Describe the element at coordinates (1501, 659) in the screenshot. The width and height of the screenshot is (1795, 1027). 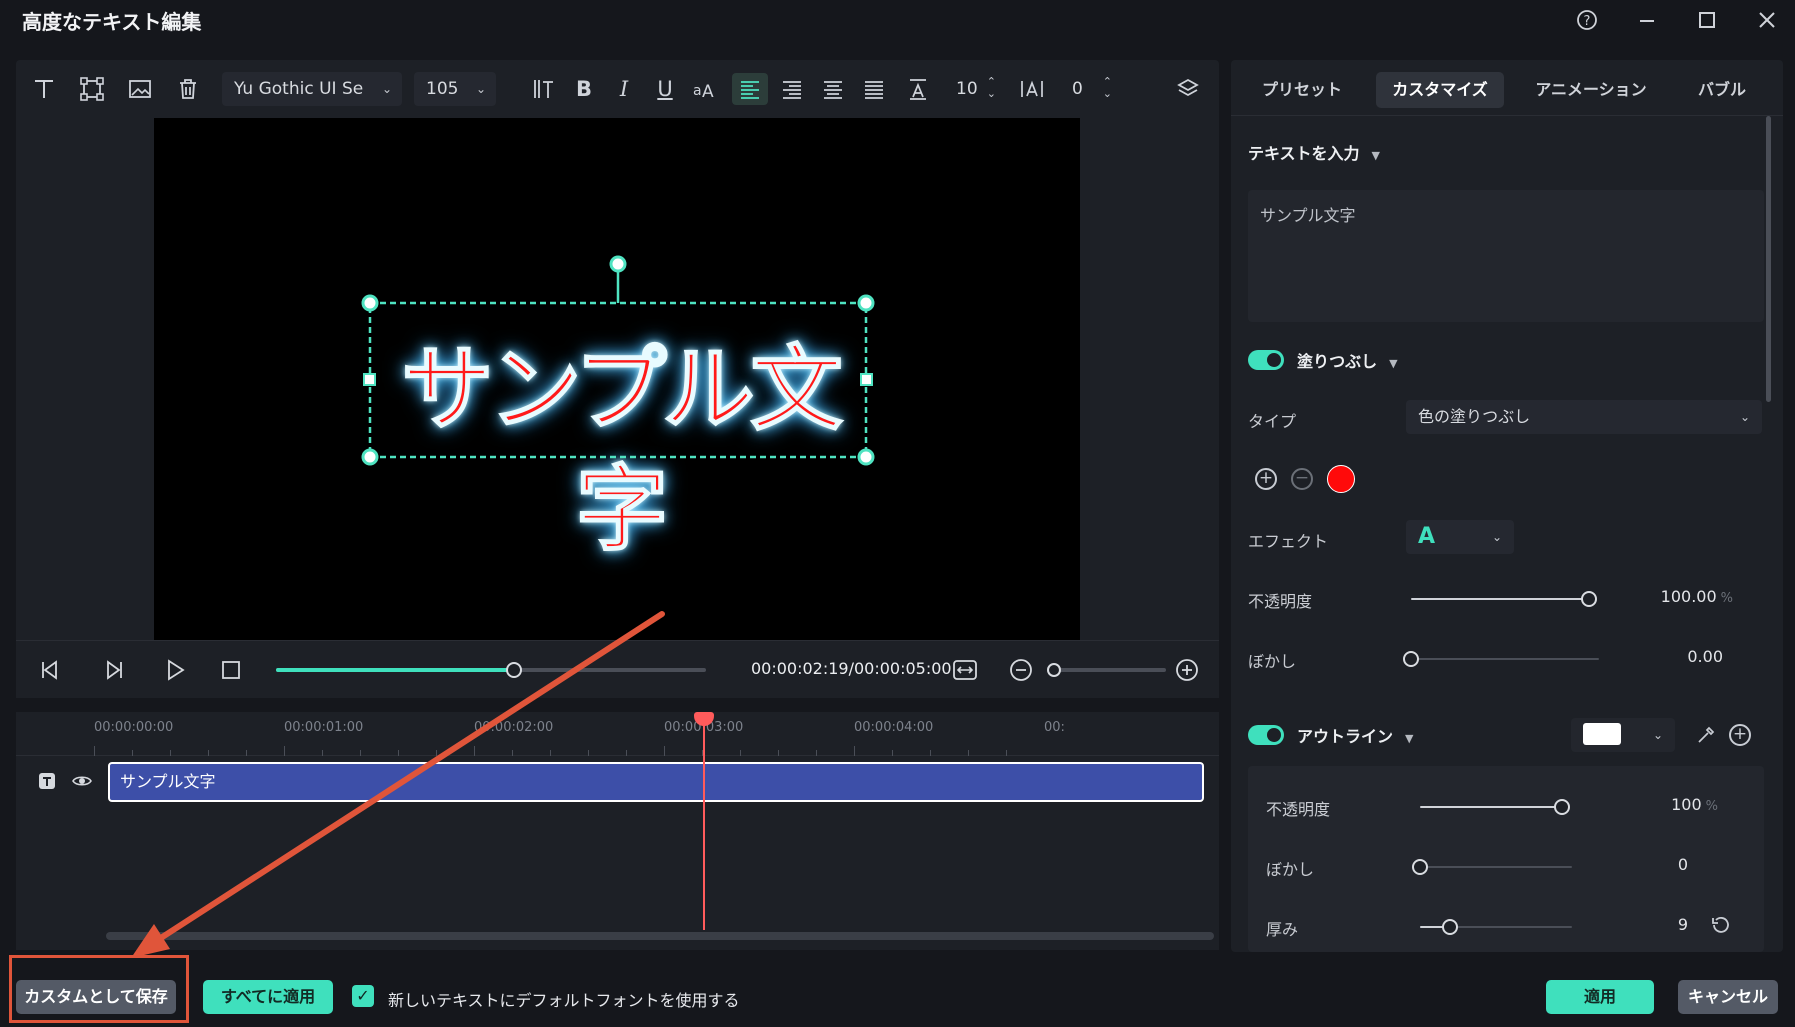
I see `fill-blur-slider` at that location.